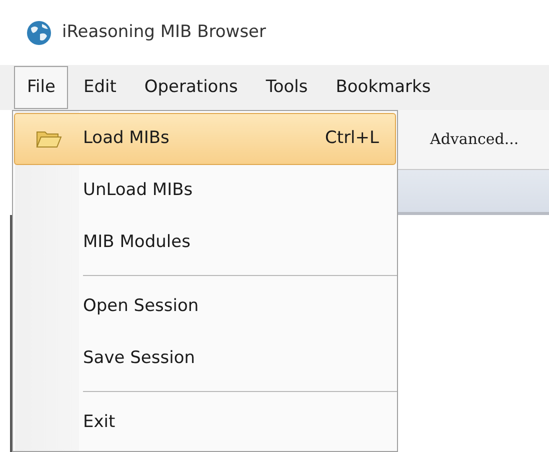 The height and width of the screenshot is (452, 549). I want to click on menu-item: Exit, so click(205, 423).